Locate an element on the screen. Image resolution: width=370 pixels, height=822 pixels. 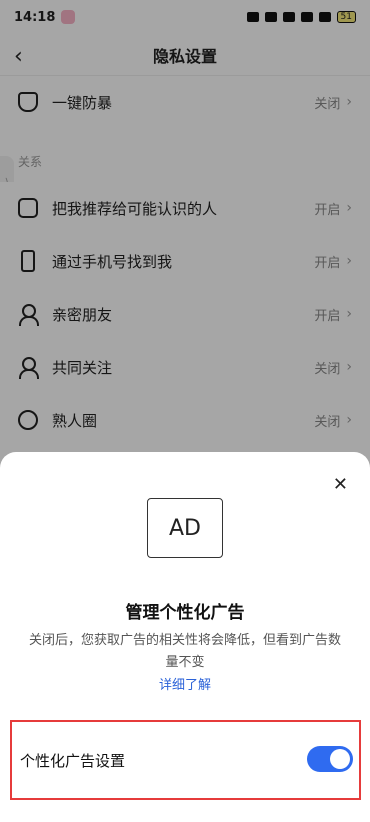
sheet-title: 管理个性化广告 is located at coordinates (185, 613).